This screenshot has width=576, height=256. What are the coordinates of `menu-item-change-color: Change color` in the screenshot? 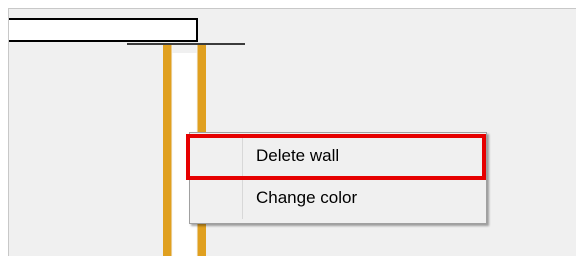 It's located at (338, 198).